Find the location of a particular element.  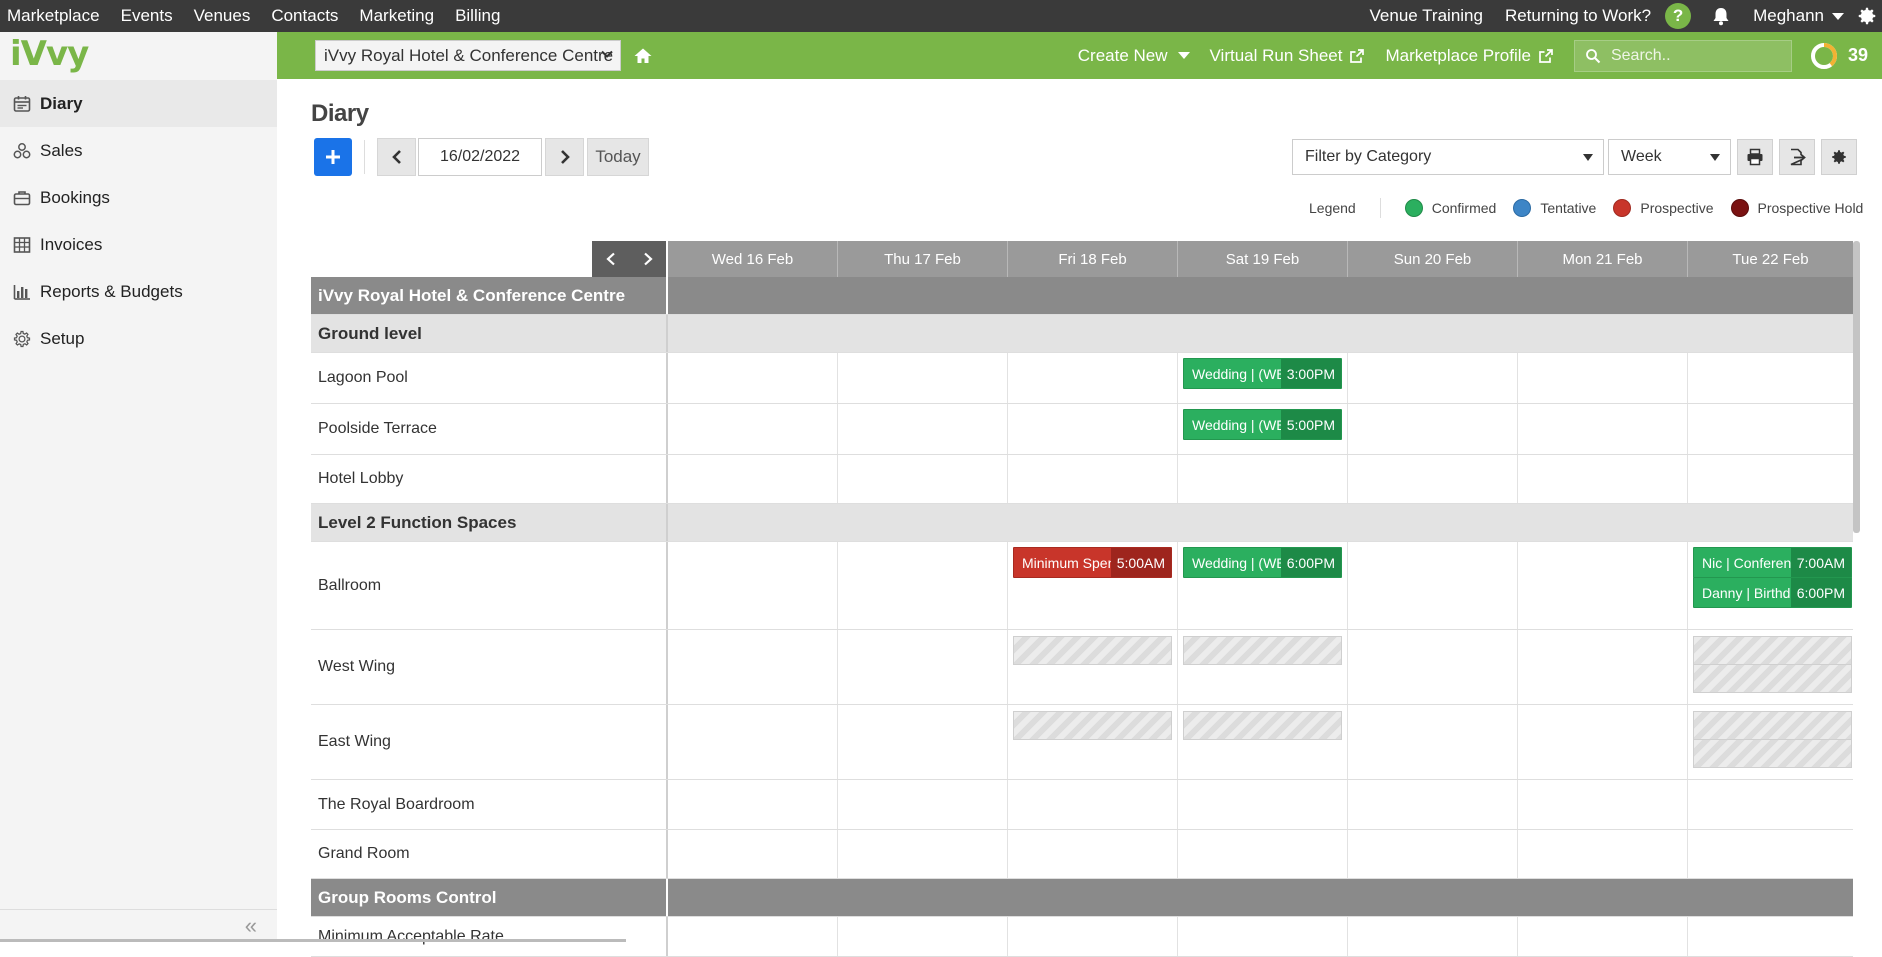

row-label: Lagoon Pool is located at coordinates (489, 378).